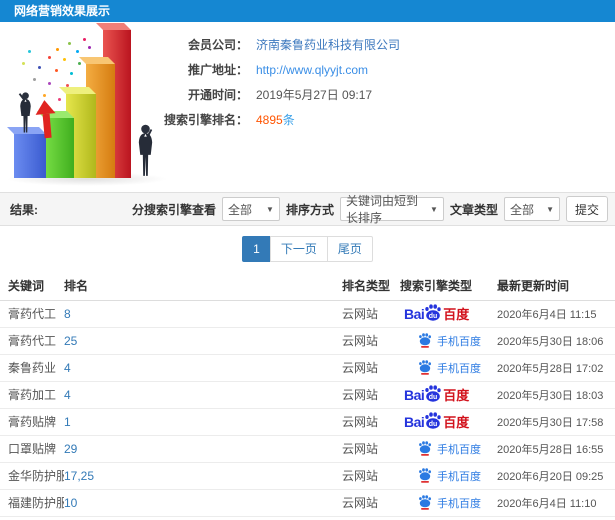  I want to click on pagination: 1 下一页 尾页, so click(307, 249).